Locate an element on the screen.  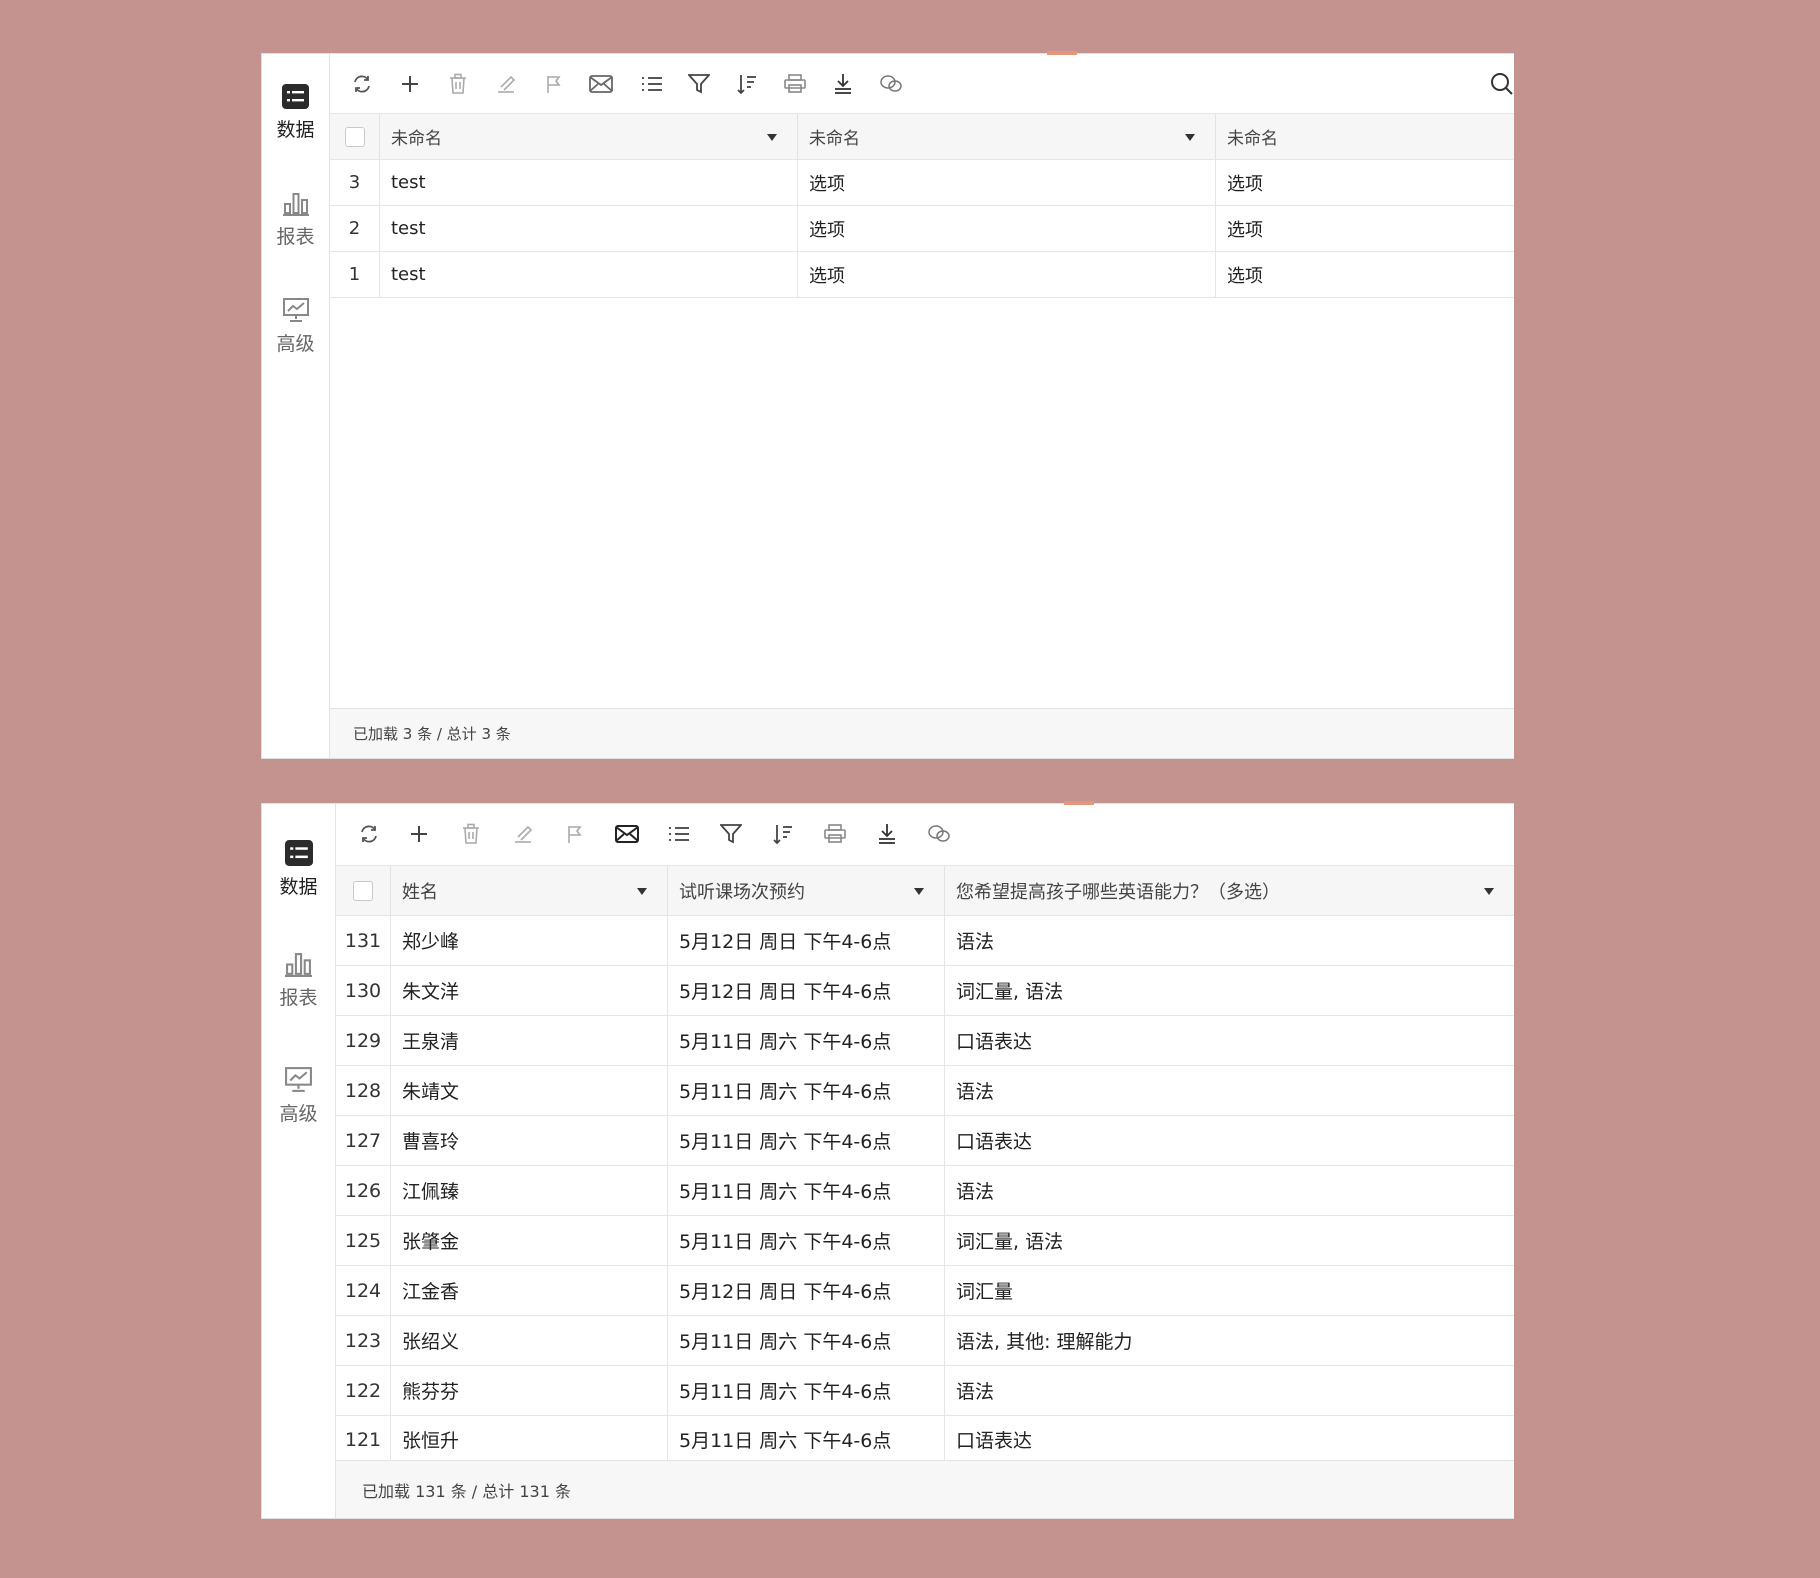
table-row: 125 张肇金 5月11日 周六 下午4-6点 词汇量, 语法 is located at coordinates (925, 1241).